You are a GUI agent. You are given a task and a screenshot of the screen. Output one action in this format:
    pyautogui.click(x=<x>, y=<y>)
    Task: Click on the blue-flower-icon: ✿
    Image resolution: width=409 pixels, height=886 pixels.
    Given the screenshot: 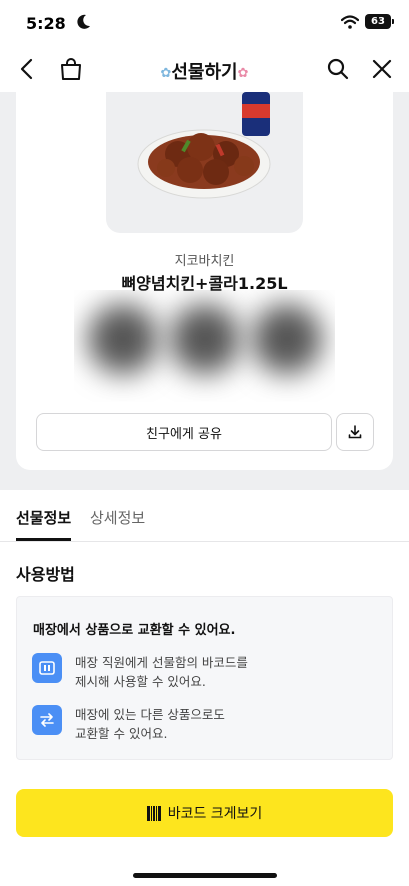 What is the action you would take?
    pyautogui.click(x=166, y=73)
    